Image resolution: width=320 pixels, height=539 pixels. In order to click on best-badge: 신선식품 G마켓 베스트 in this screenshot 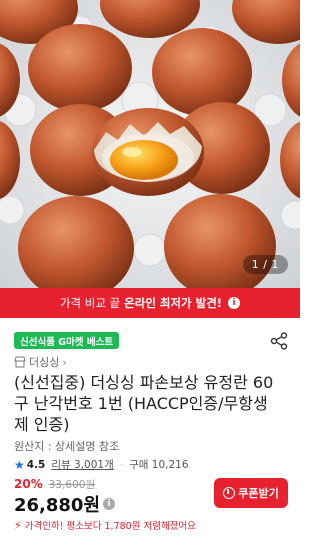, I will do `click(67, 340)`.